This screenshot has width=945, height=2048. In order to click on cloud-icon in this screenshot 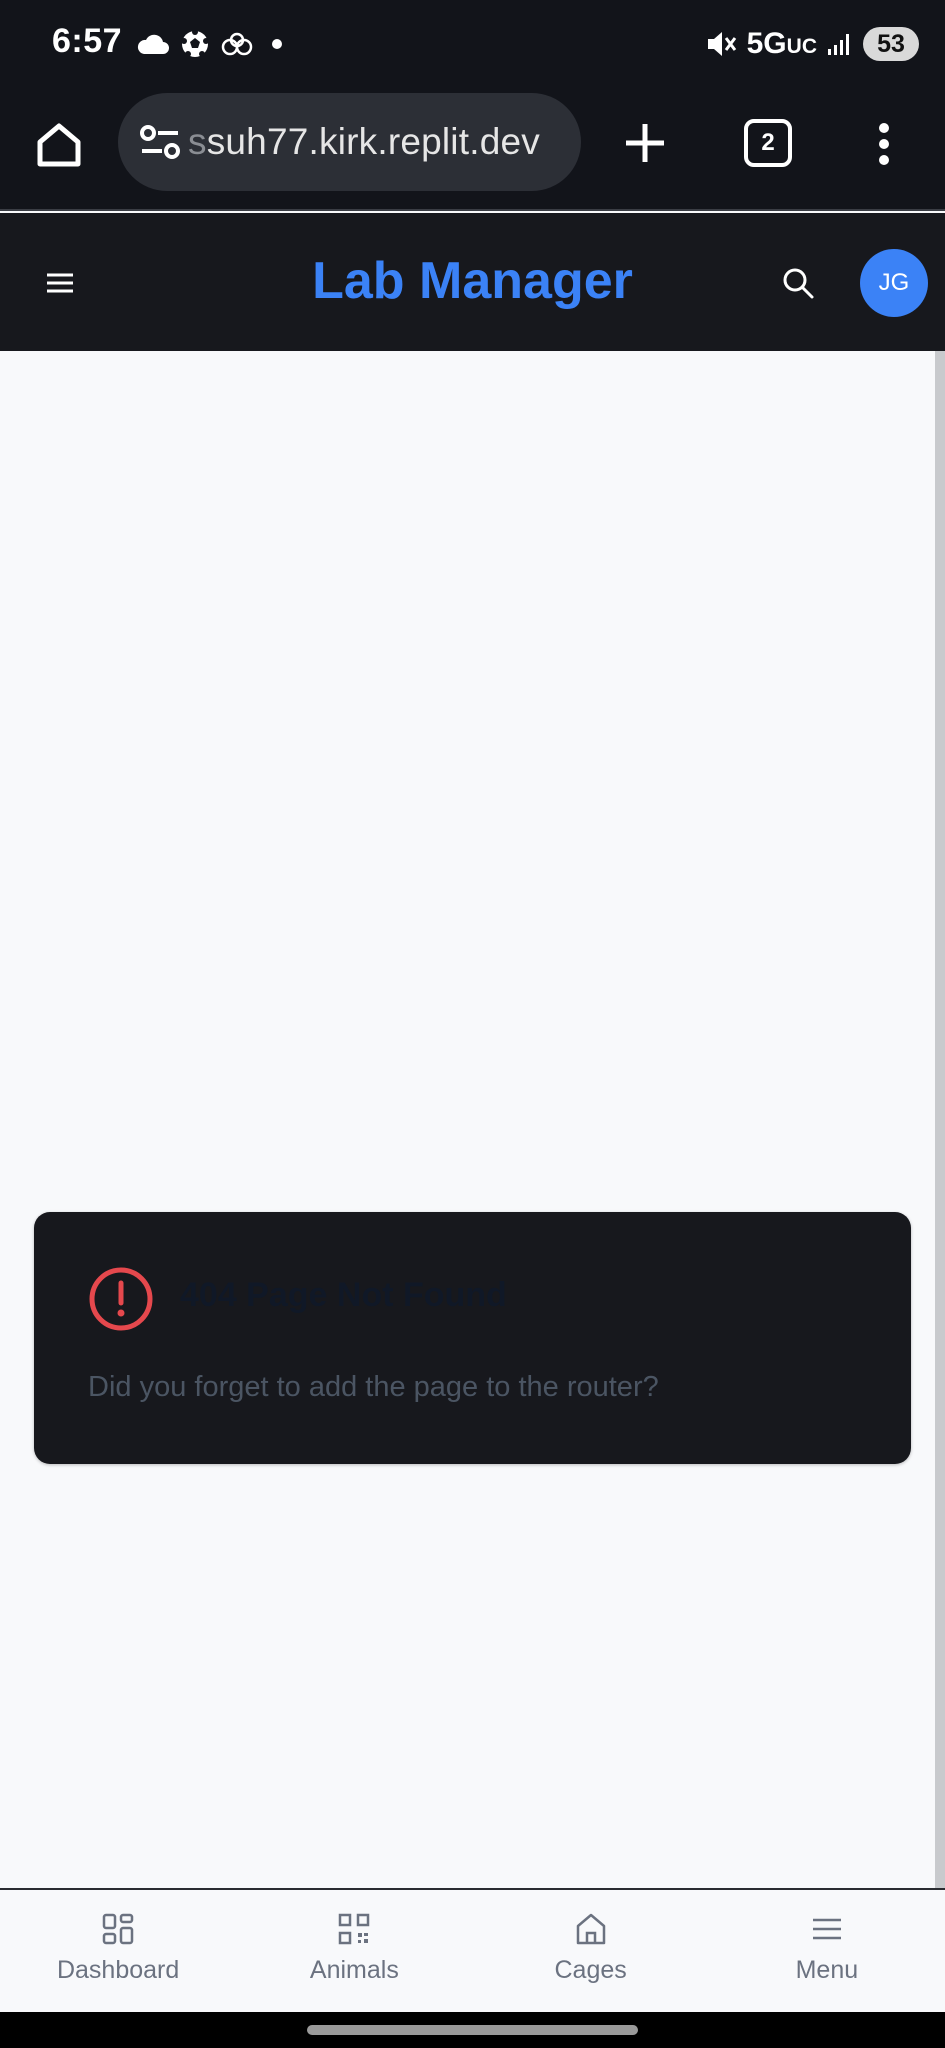, I will do `click(153, 44)`.